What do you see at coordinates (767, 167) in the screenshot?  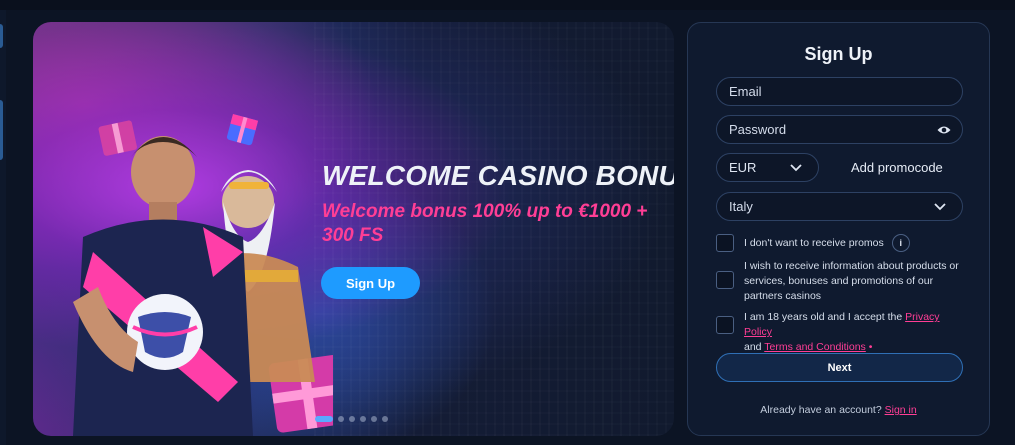 I see `currency-select: EUR` at bounding box center [767, 167].